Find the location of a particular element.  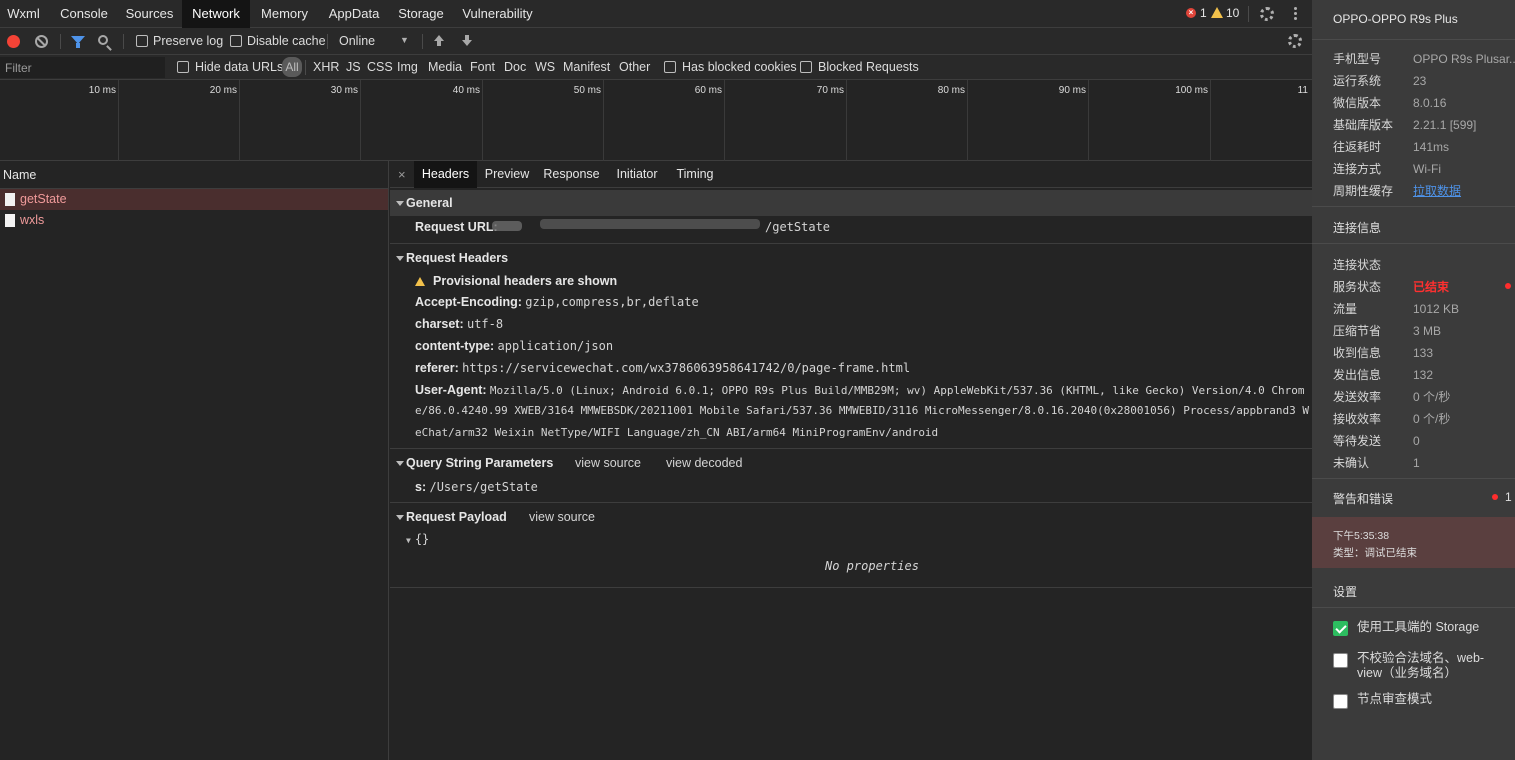

network-settings-gear-icon is located at coordinates (1295, 41).